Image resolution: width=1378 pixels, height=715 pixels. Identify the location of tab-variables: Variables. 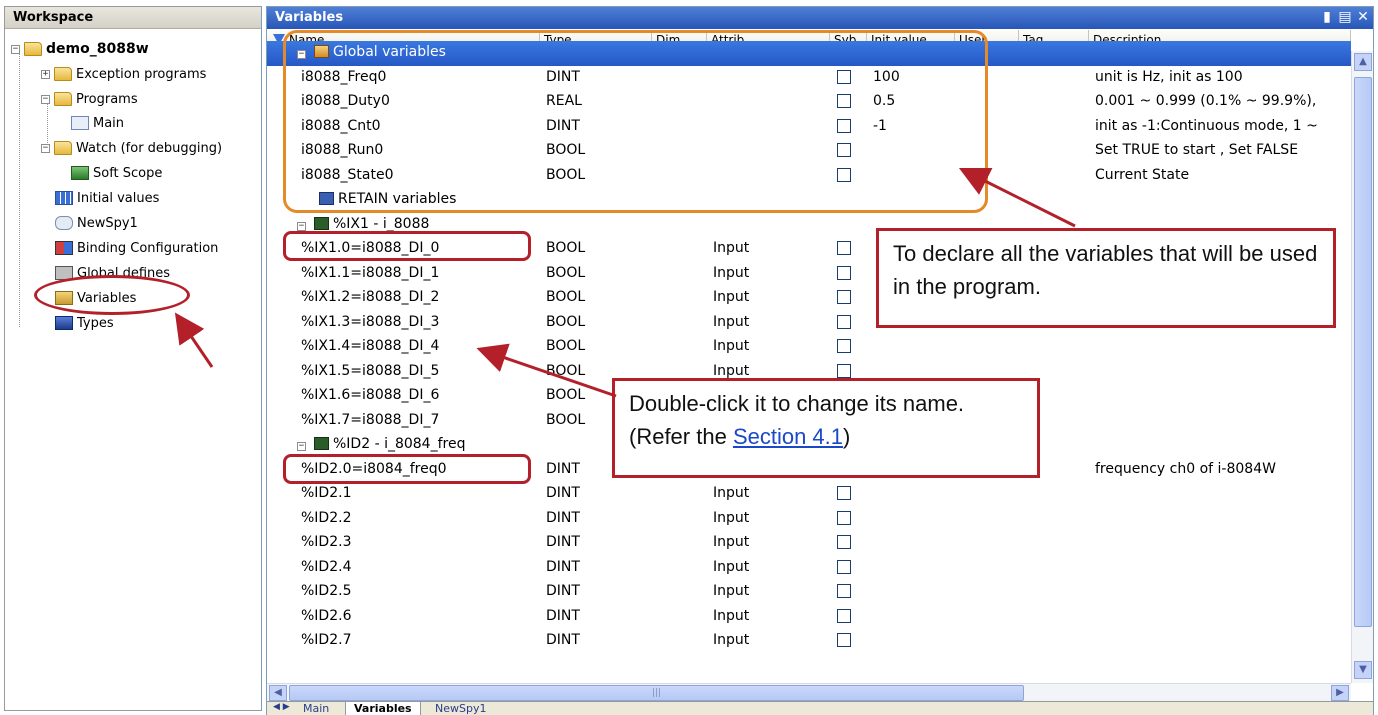
(383, 708).